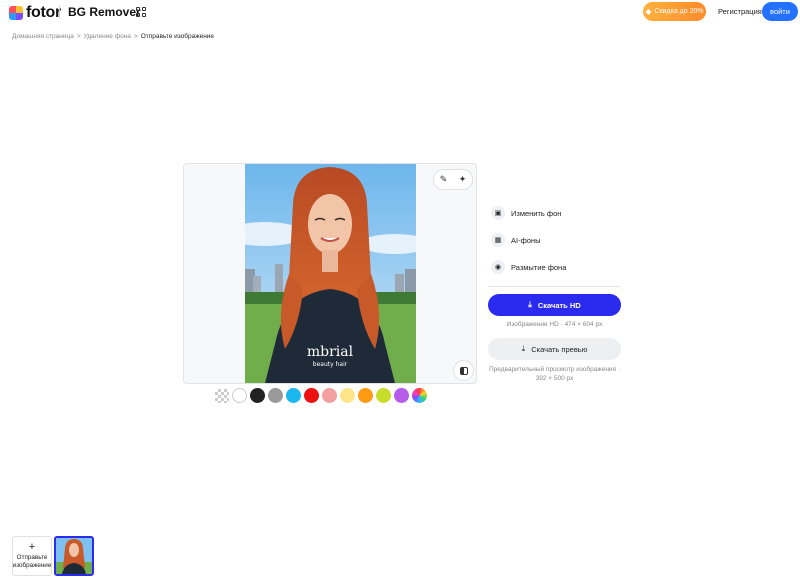  I want to click on compare-icon, so click(463, 370).